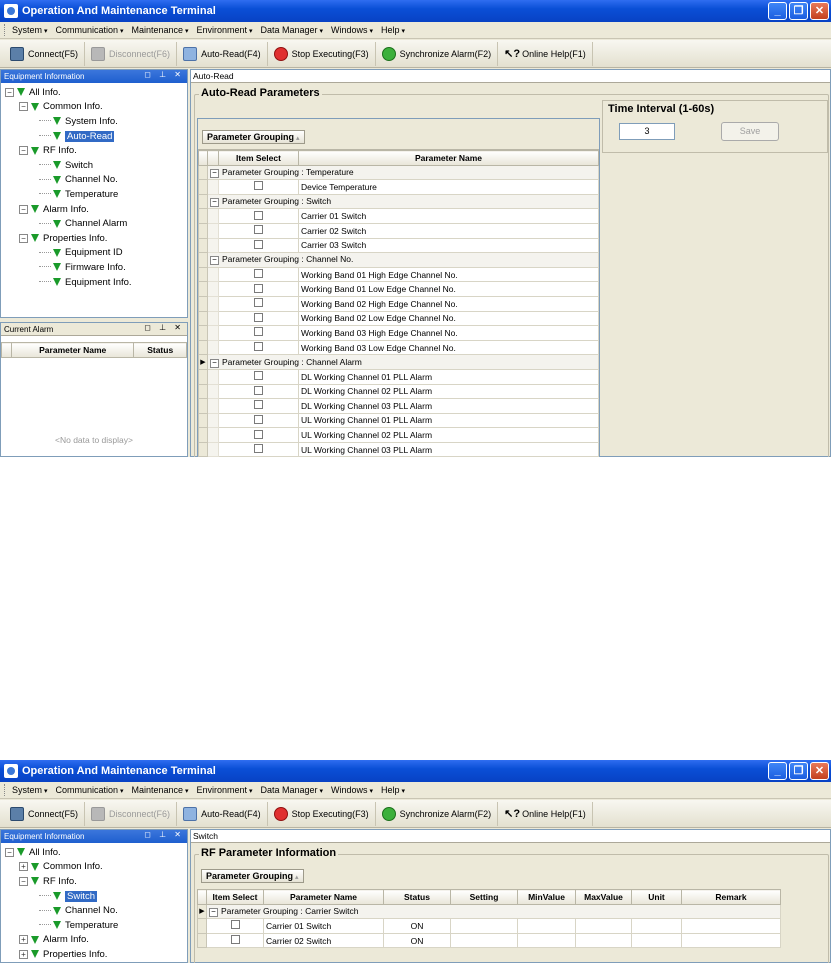 The width and height of the screenshot is (831, 963). What do you see at coordinates (96, 150) in the screenshot?
I see `tree-node-rf: − RF Info.` at bounding box center [96, 150].